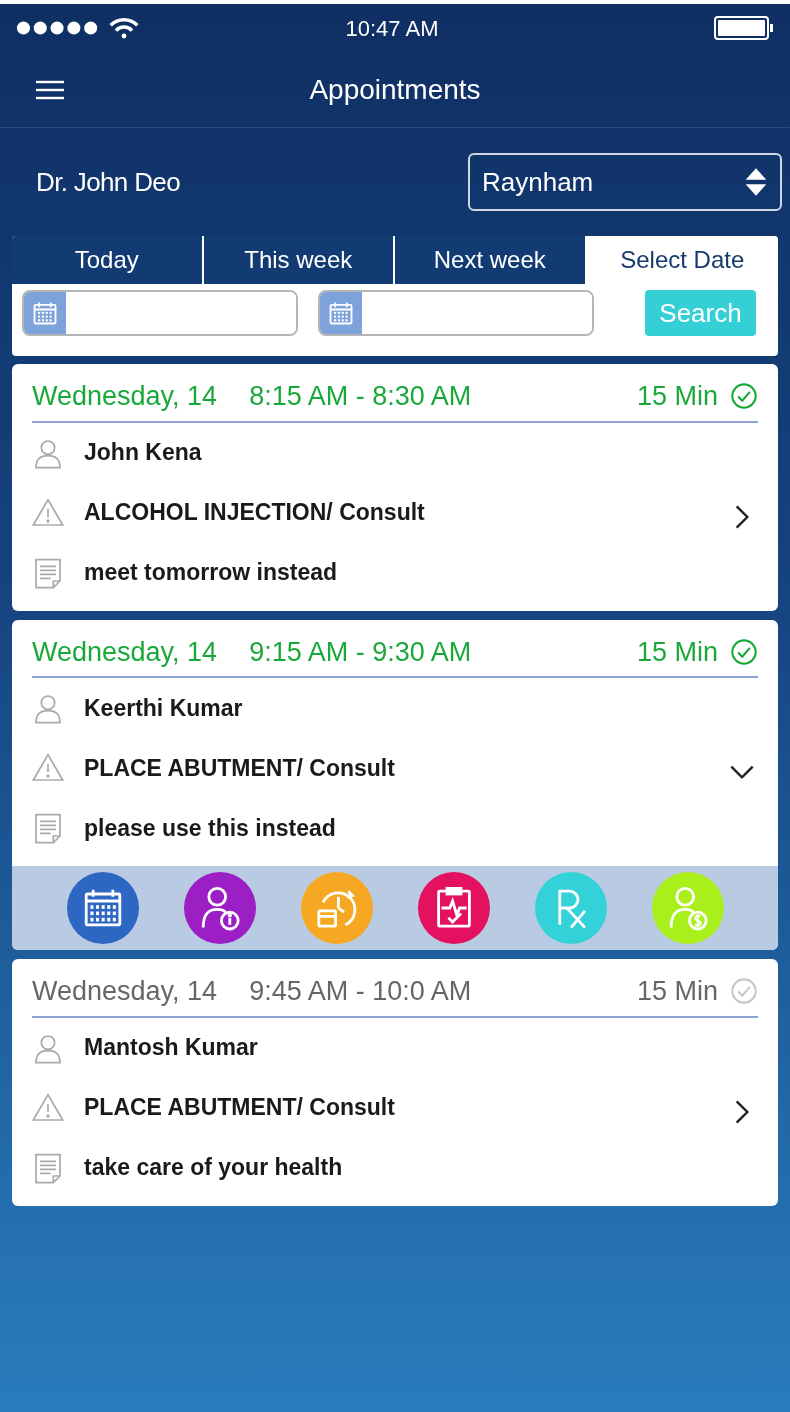 The width and height of the screenshot is (790, 1412). Describe the element at coordinates (58, 28) in the screenshot. I see `signal-icon` at that location.